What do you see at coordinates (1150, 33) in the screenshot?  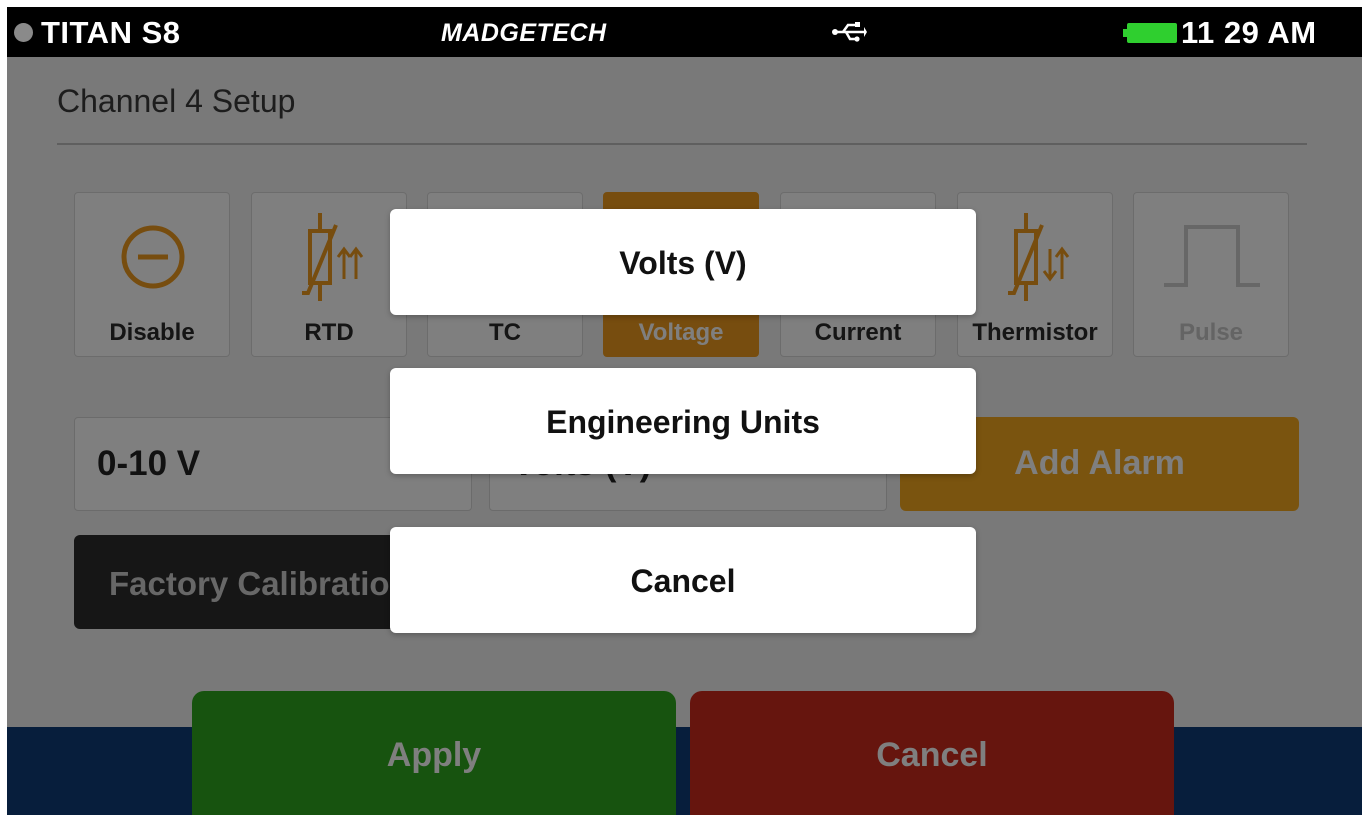 I see `battery-icon` at bounding box center [1150, 33].